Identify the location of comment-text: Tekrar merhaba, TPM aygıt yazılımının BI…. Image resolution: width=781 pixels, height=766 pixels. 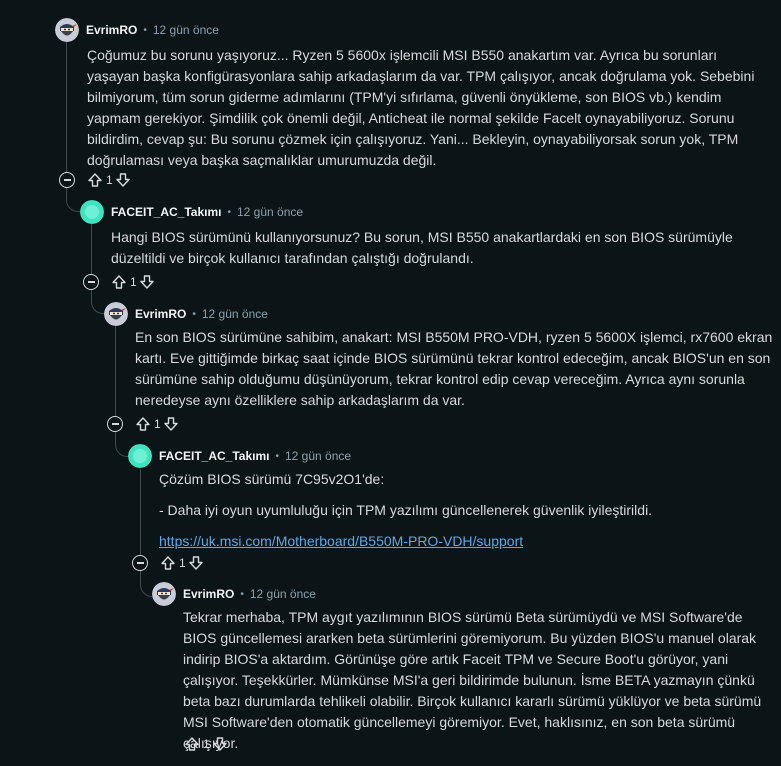
(472, 680).